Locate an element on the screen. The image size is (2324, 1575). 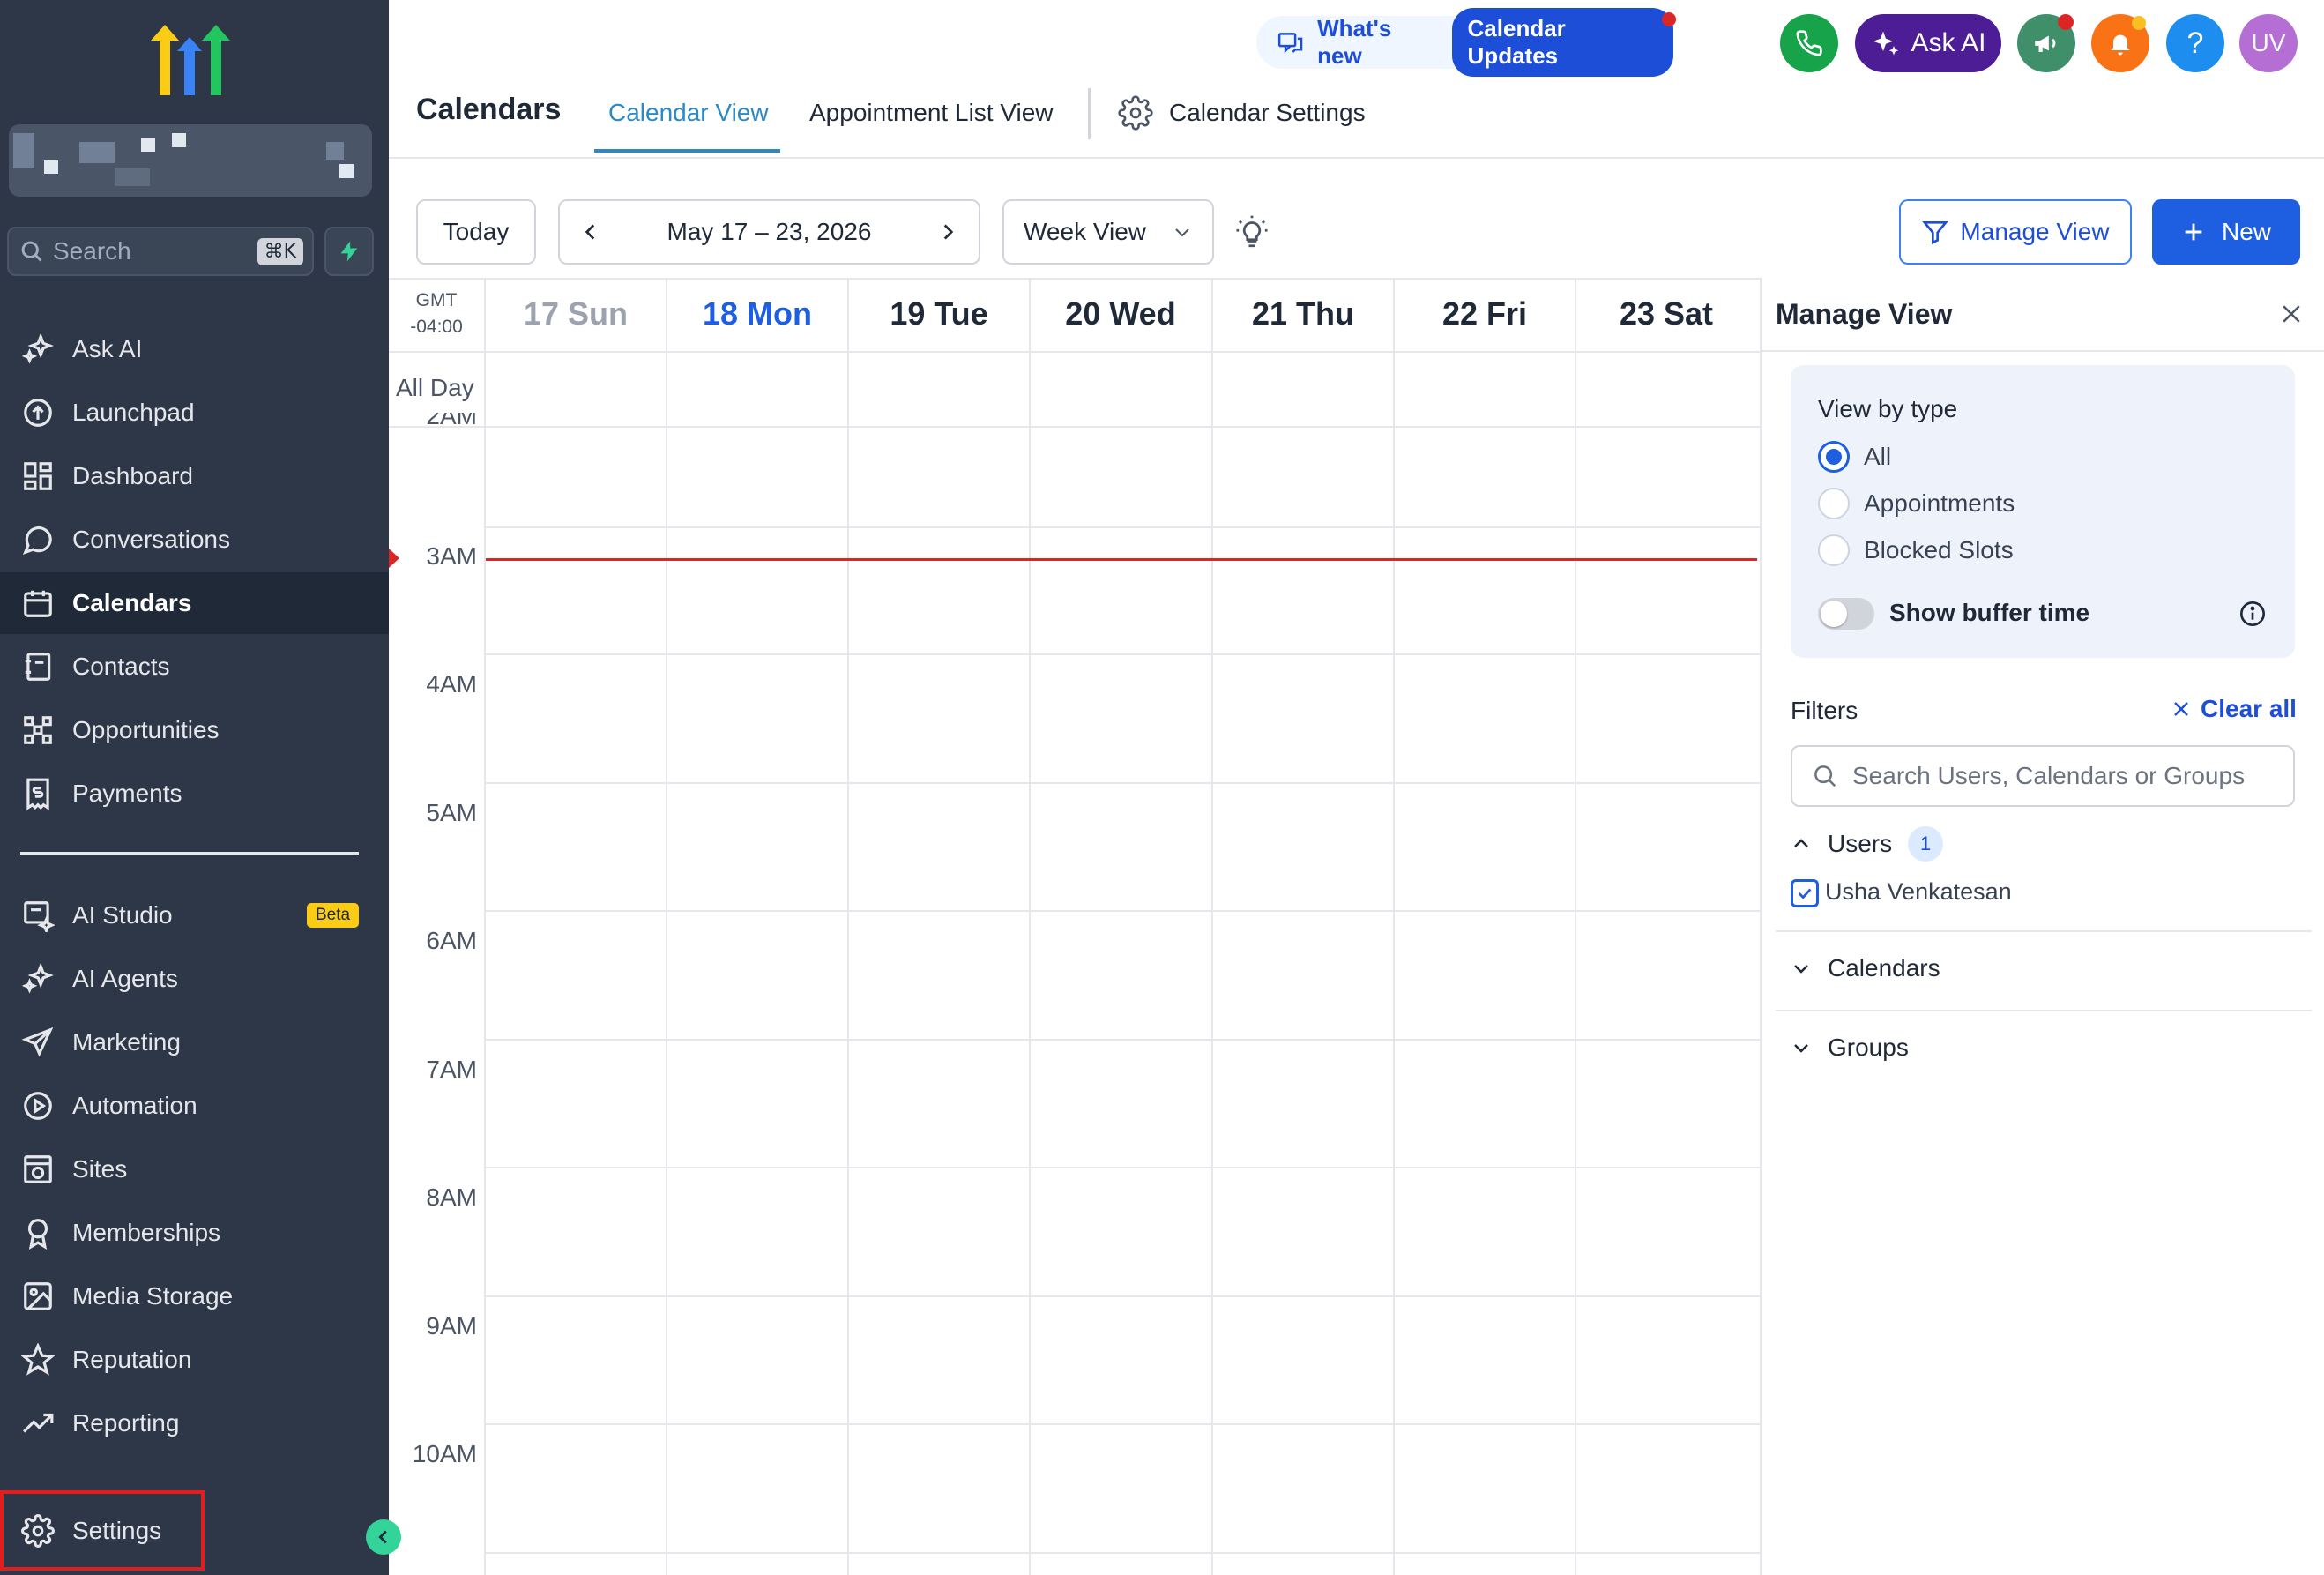
sparkle-icon is located at coordinates (1886, 43).